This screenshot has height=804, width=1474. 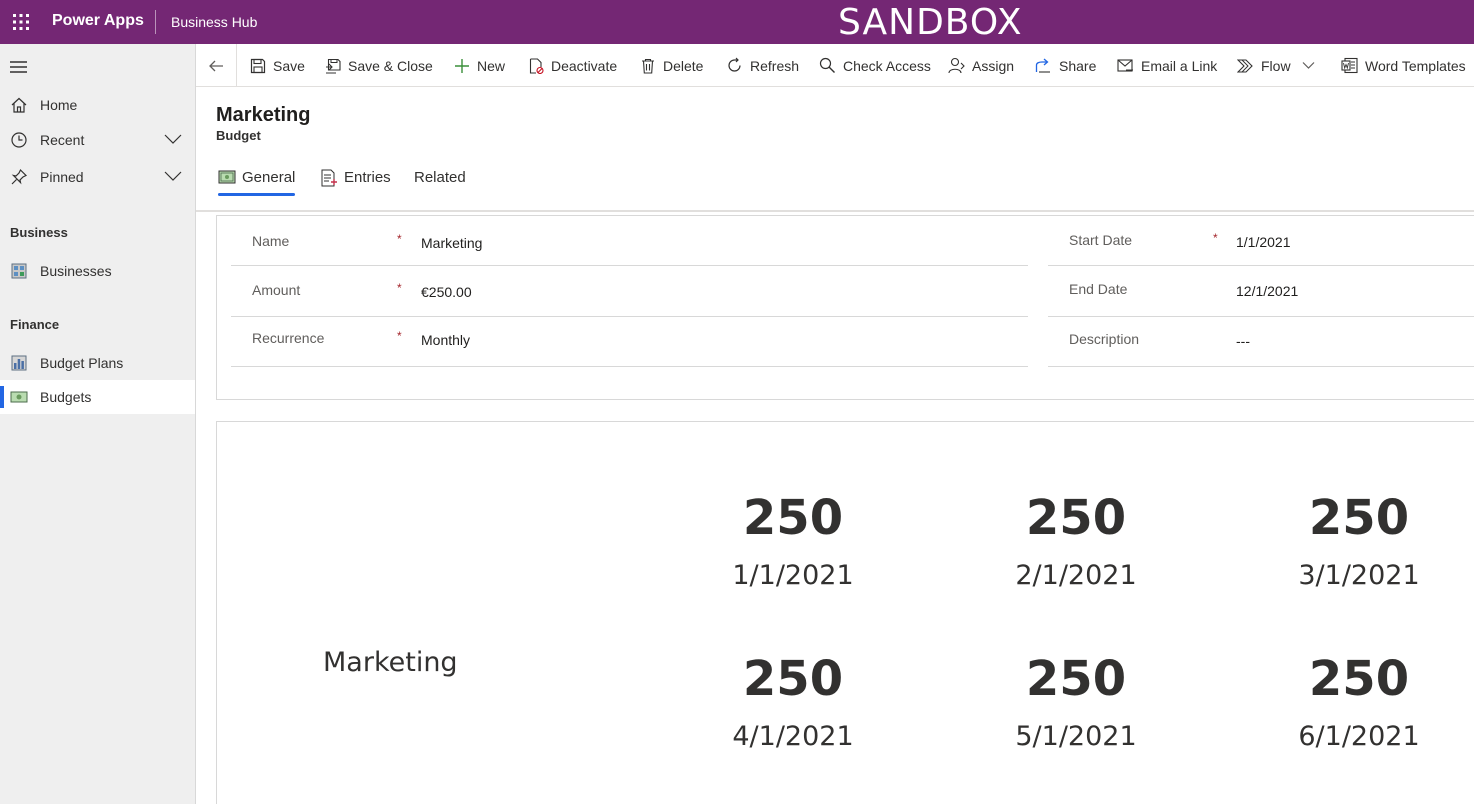 I want to click on record-entity-type: Budget, so click(x=238, y=135).